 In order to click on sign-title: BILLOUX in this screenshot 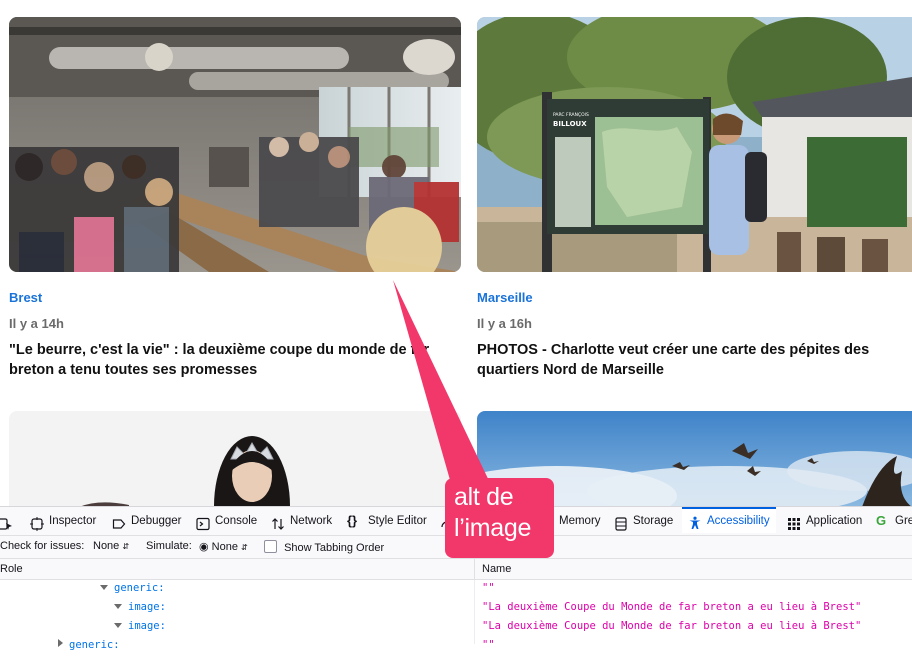, I will do `click(570, 124)`.